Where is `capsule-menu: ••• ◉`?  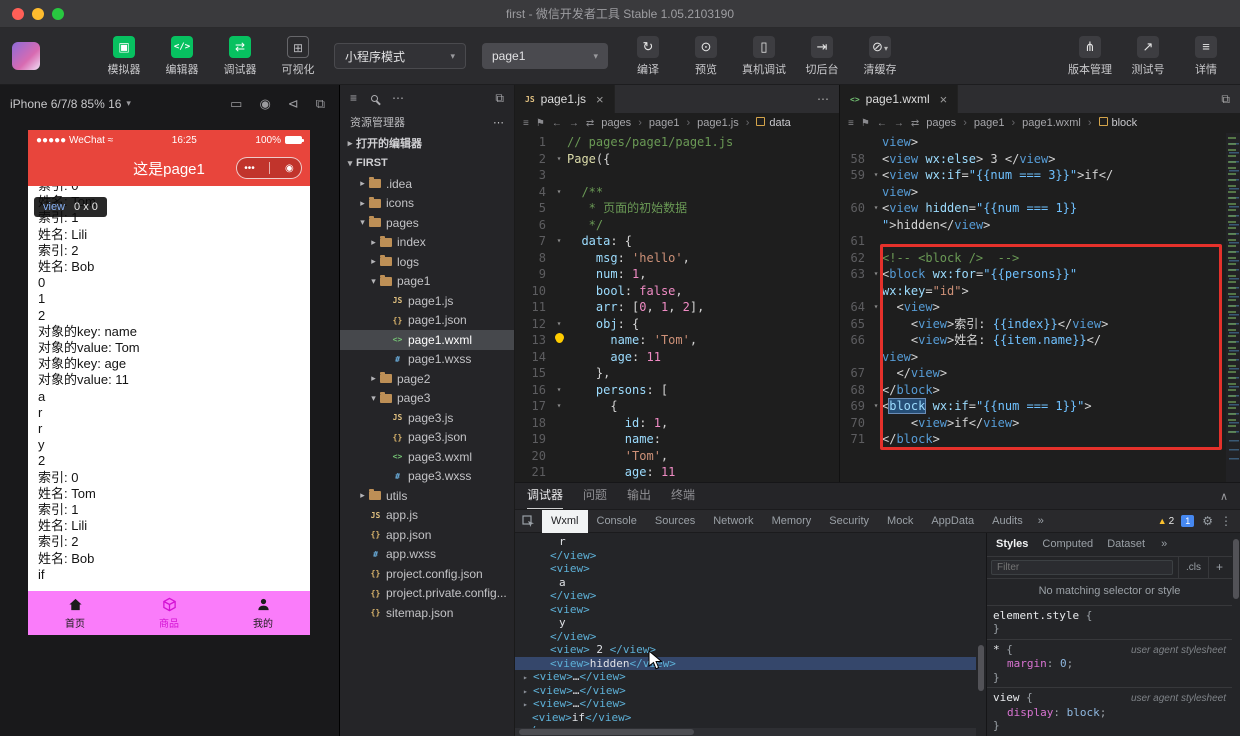
capsule-menu: ••• ◉ is located at coordinates (269, 168).